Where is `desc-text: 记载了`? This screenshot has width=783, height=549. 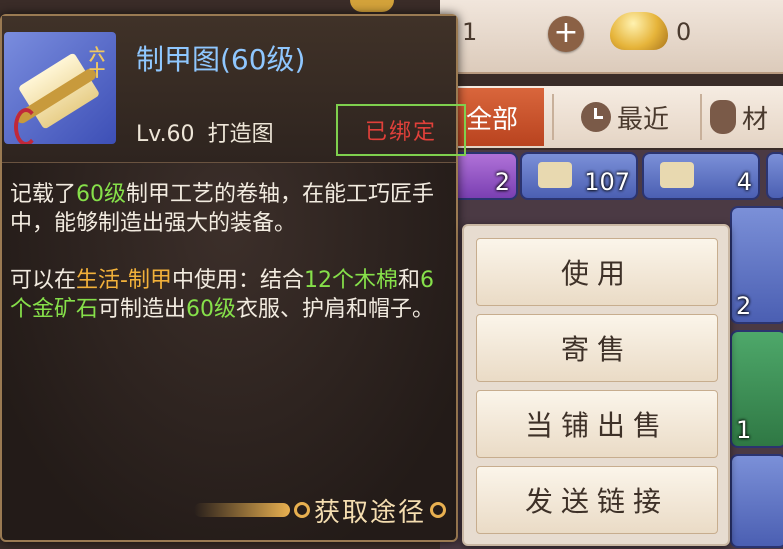
desc-text: 记载了 is located at coordinates (43, 194).